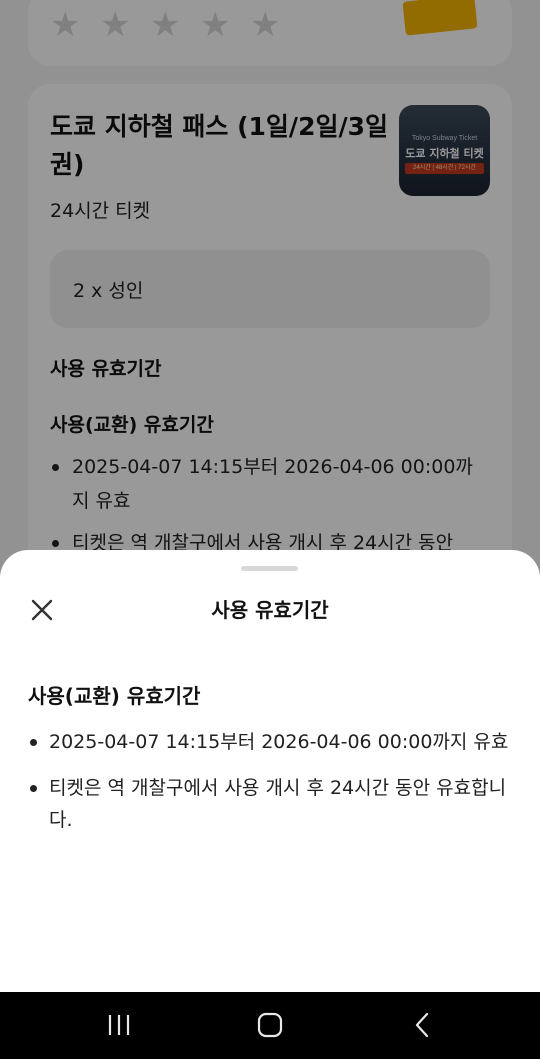 This screenshot has width=540, height=1059. I want to click on home-icon, so click(270, 1025).